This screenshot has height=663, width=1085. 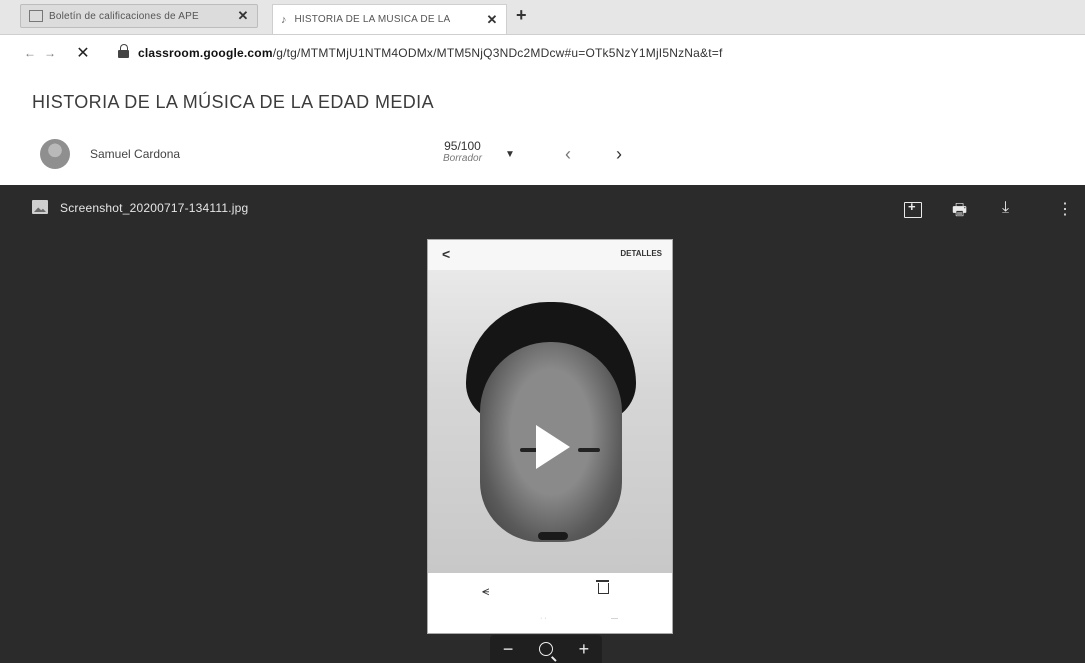 What do you see at coordinates (553, 447) in the screenshot?
I see `play-icon` at bounding box center [553, 447].